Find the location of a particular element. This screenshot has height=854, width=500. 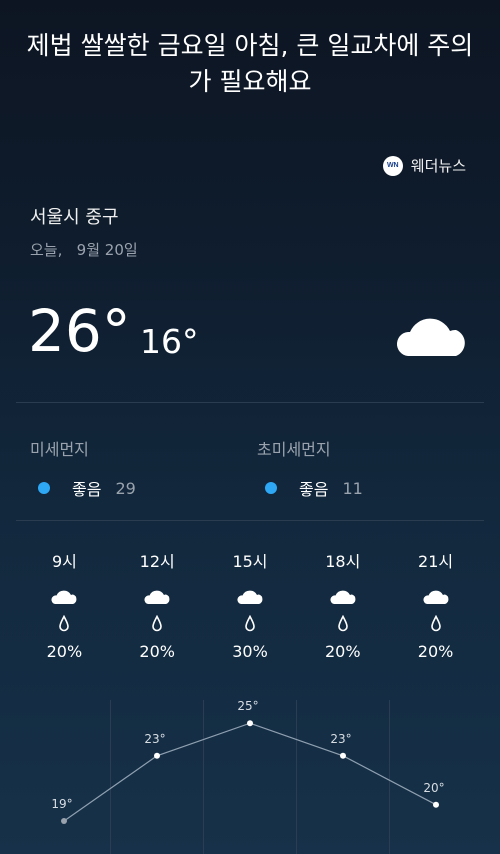

fine-dust-section: 미세먼지 좋음 29 is located at coordinates (83, 468).